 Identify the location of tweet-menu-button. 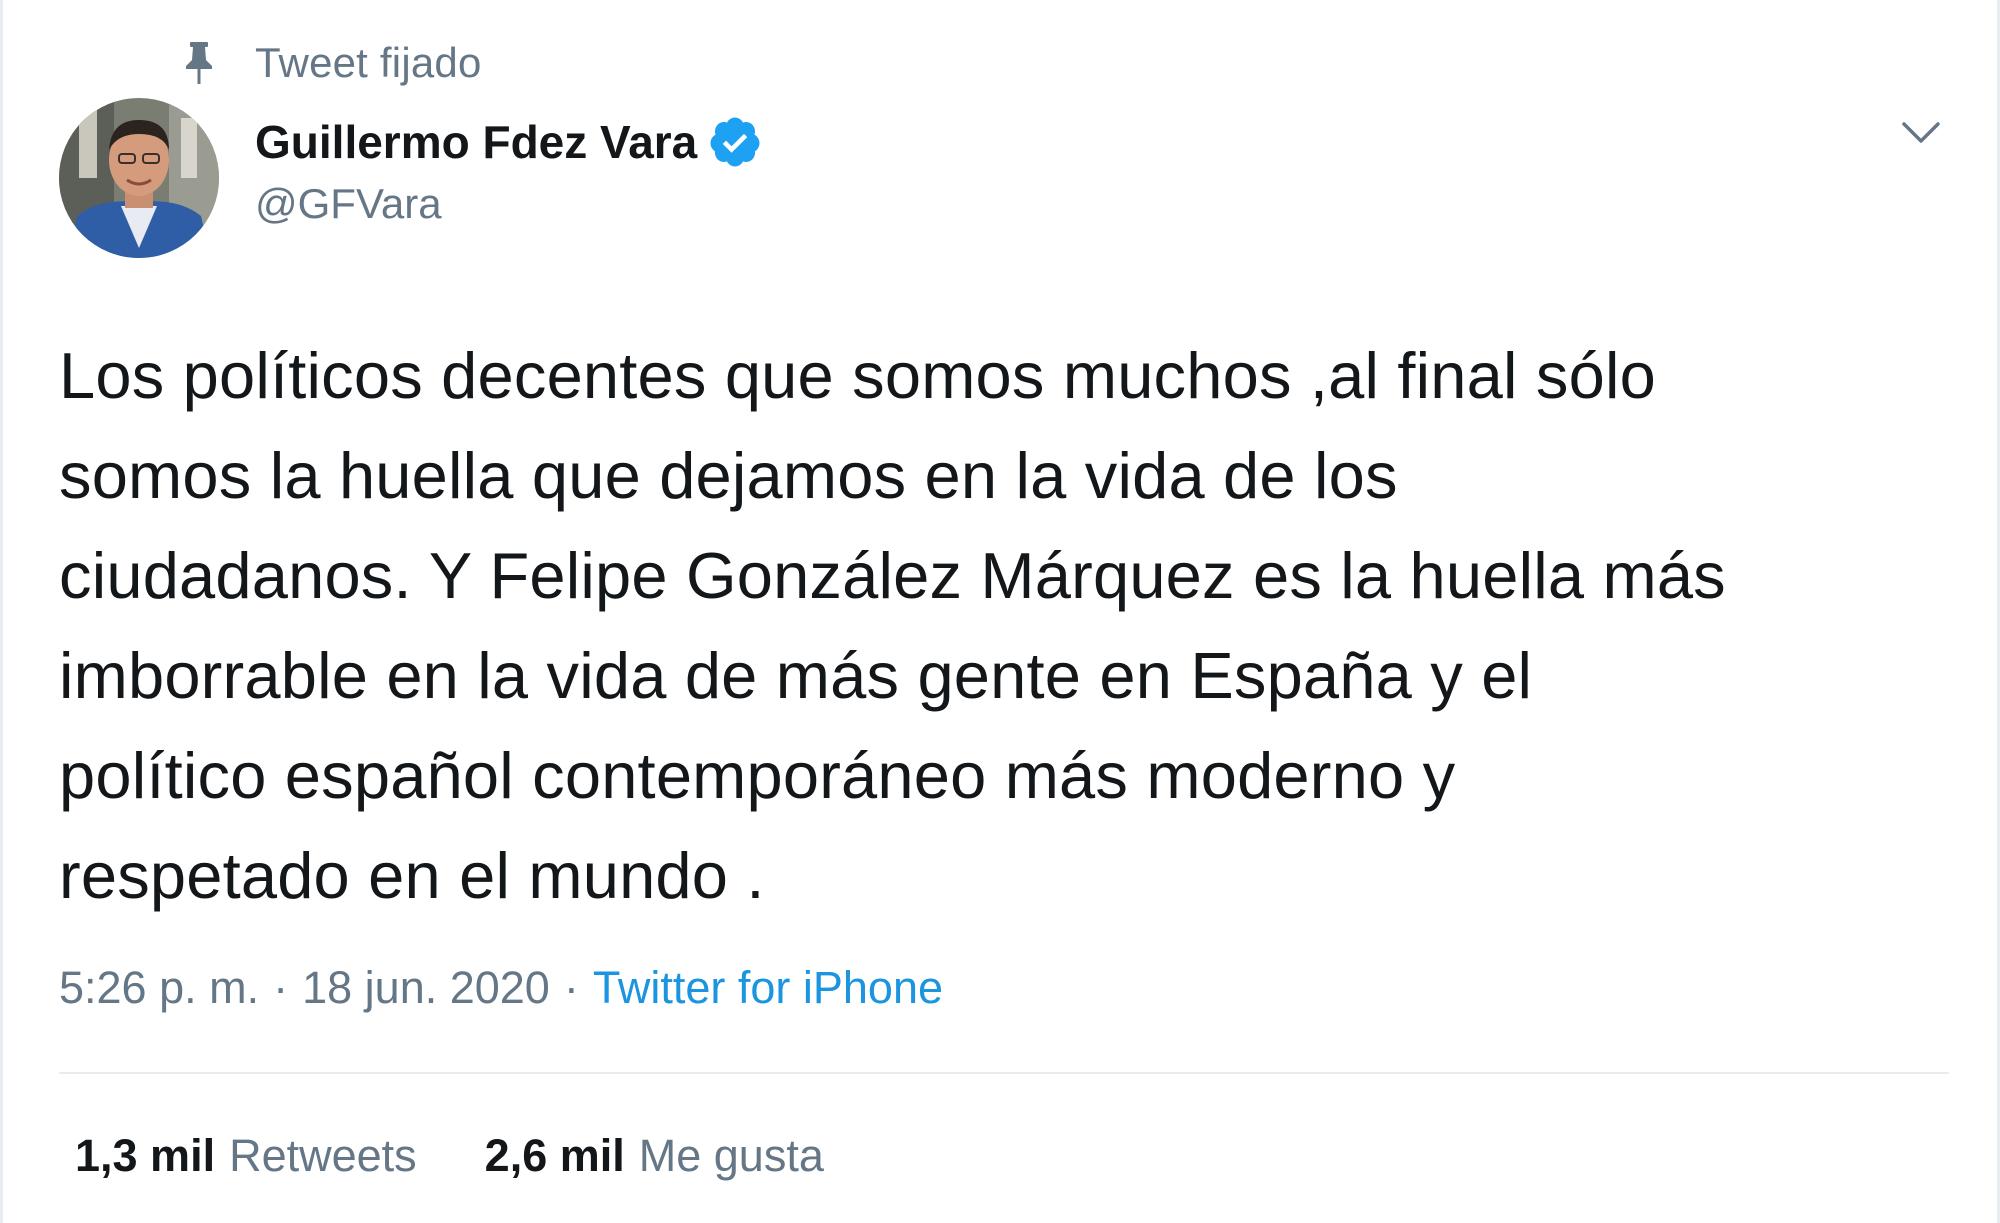
(1921, 135).